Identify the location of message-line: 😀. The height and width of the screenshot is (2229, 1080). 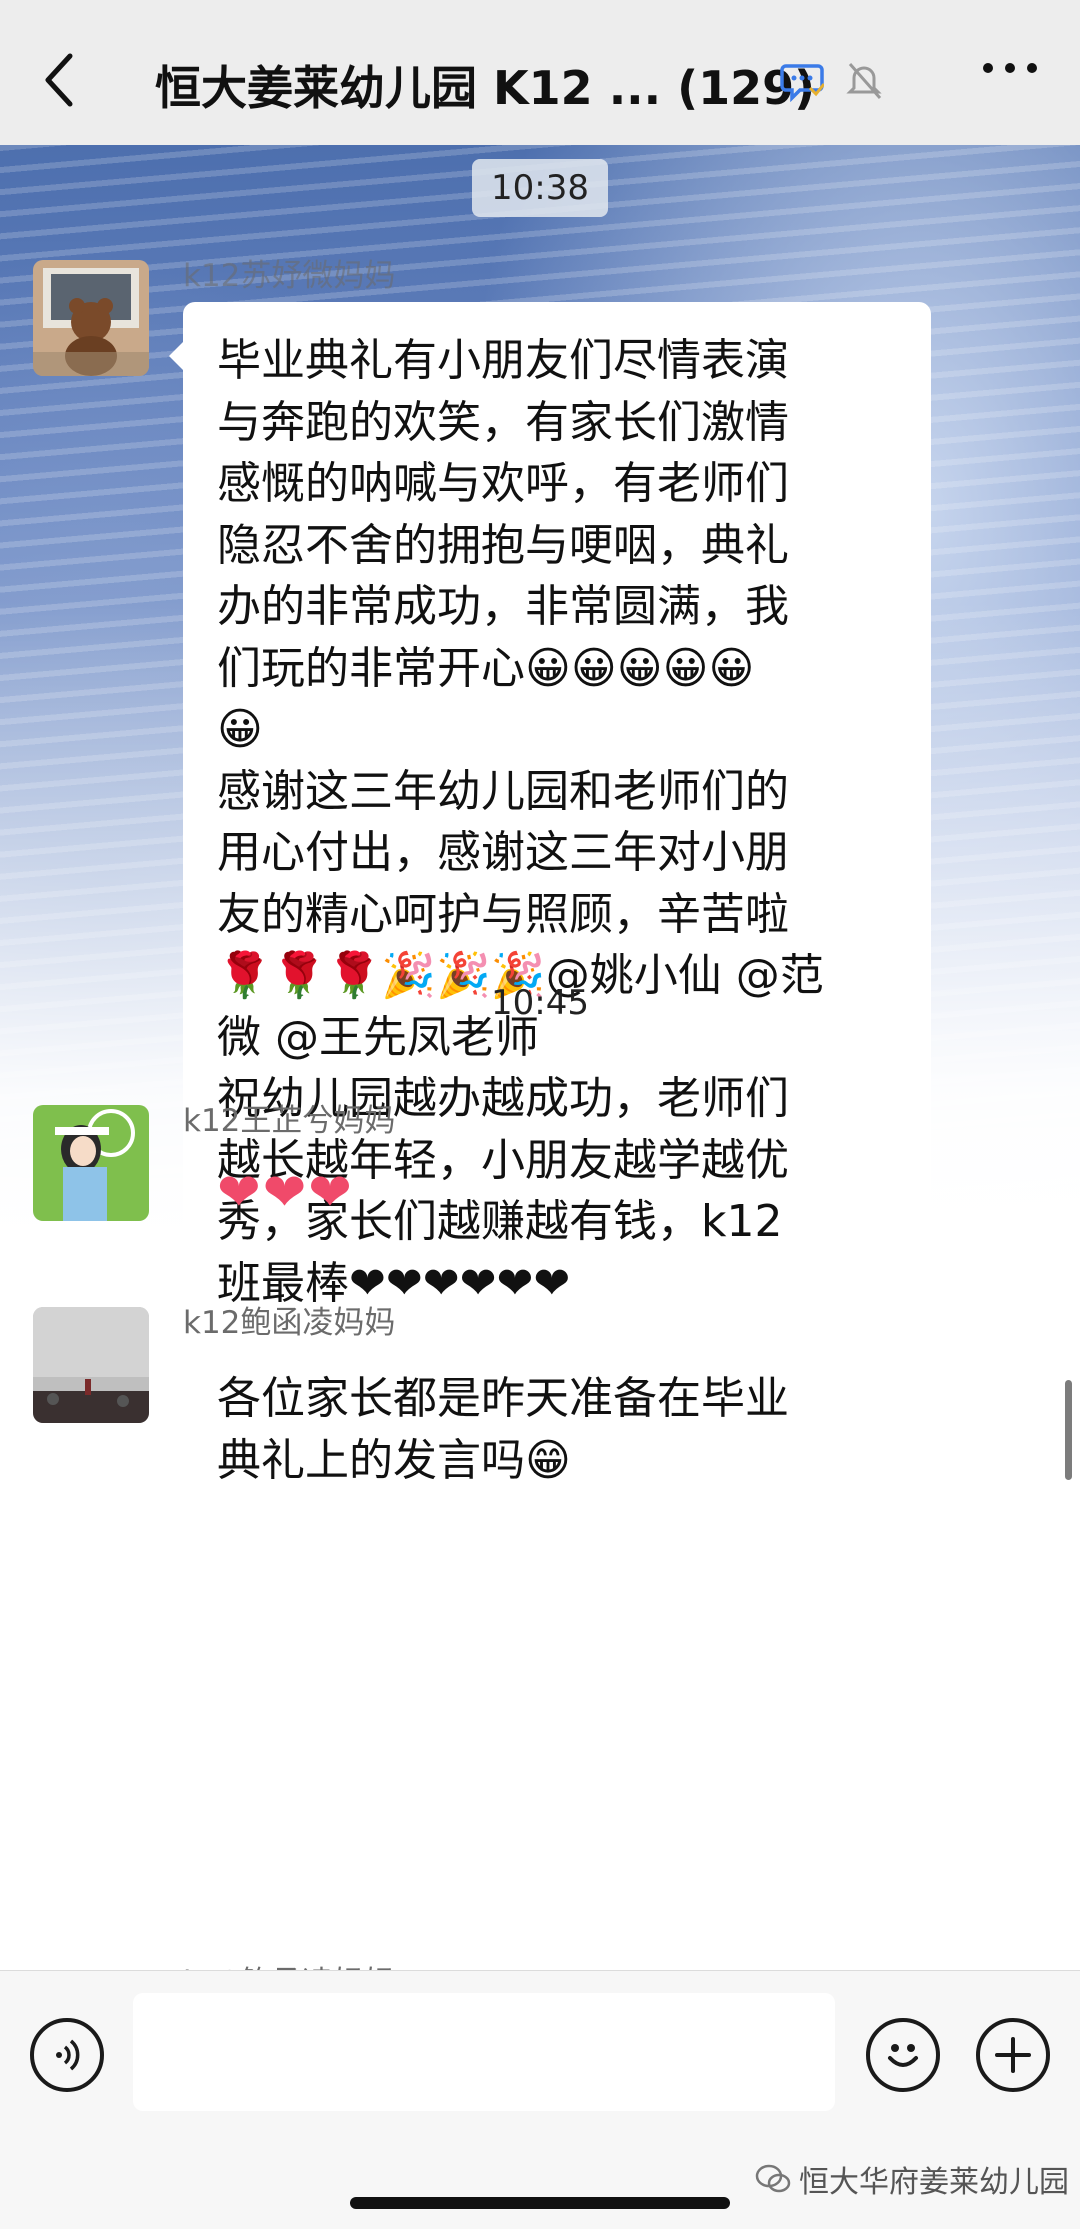
(240, 729).